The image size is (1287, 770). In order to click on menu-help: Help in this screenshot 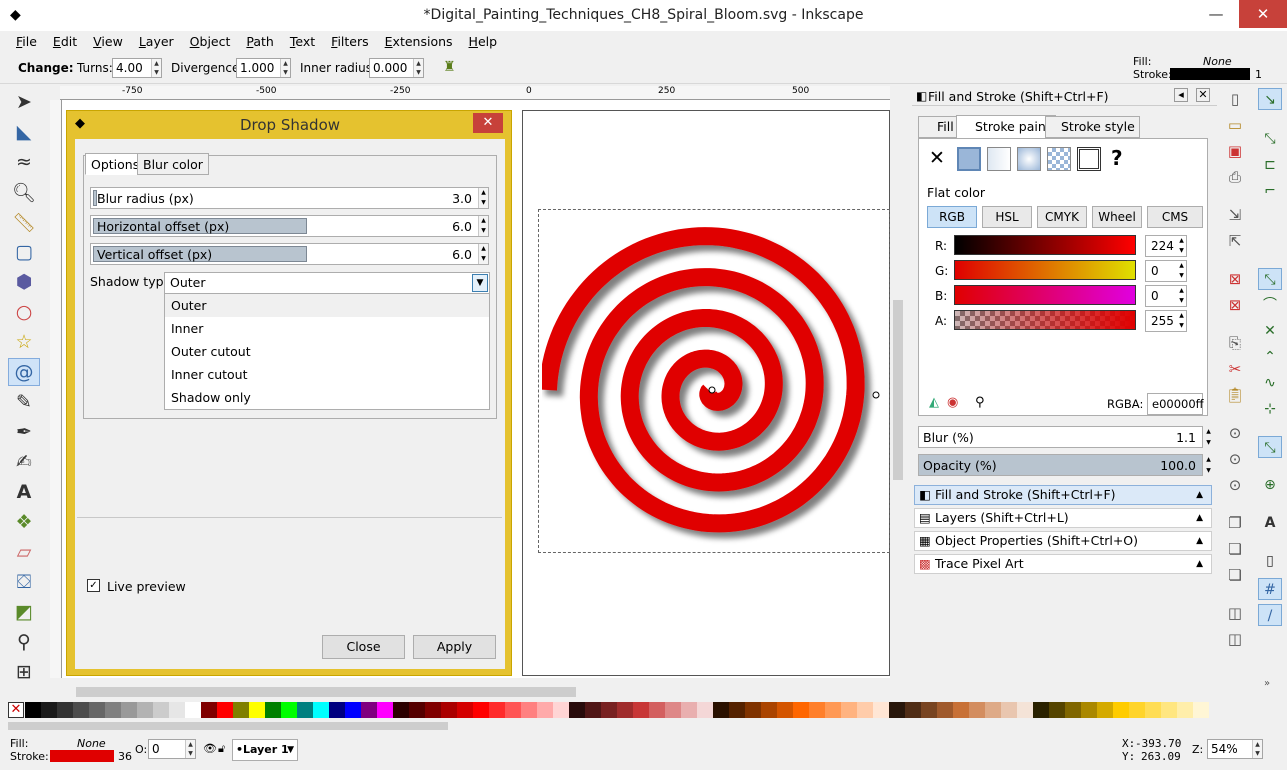, I will do `click(483, 42)`.